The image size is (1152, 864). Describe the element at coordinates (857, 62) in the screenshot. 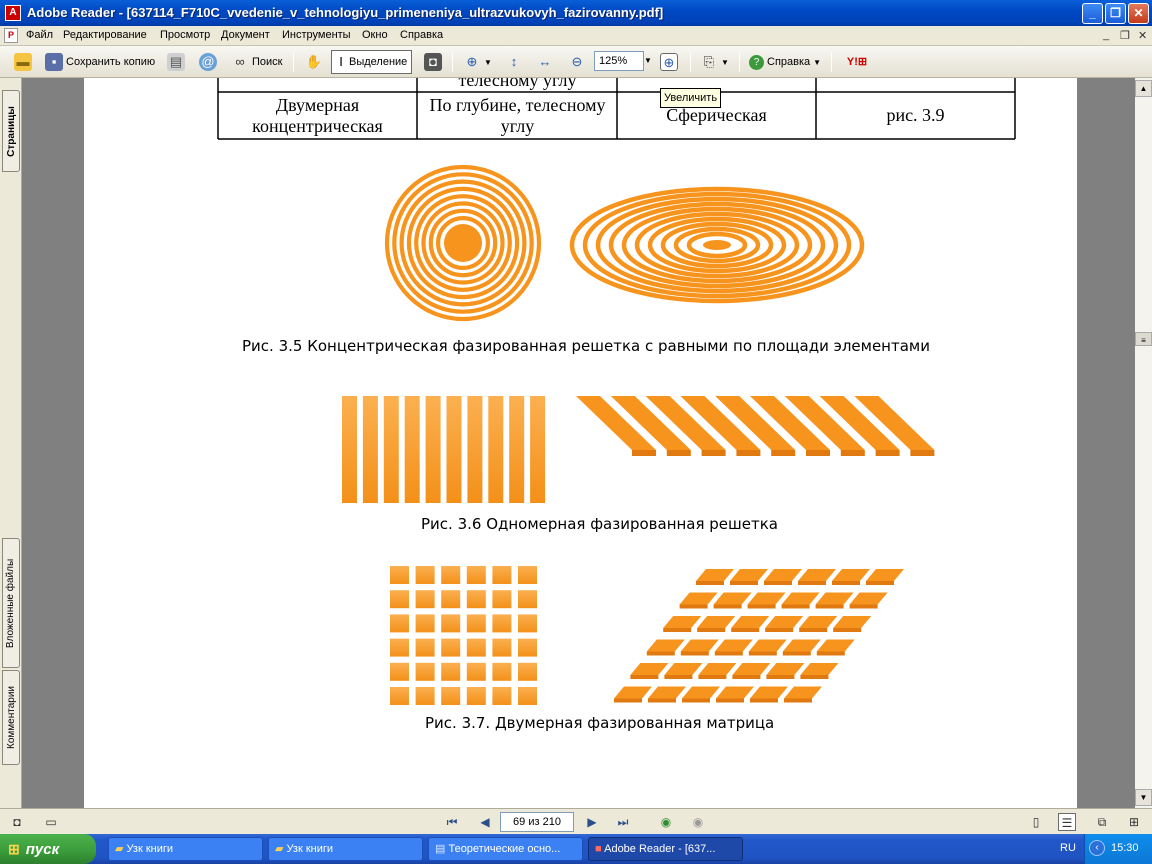

I see `yahoo-toolbar-button: Y!⊞` at that location.